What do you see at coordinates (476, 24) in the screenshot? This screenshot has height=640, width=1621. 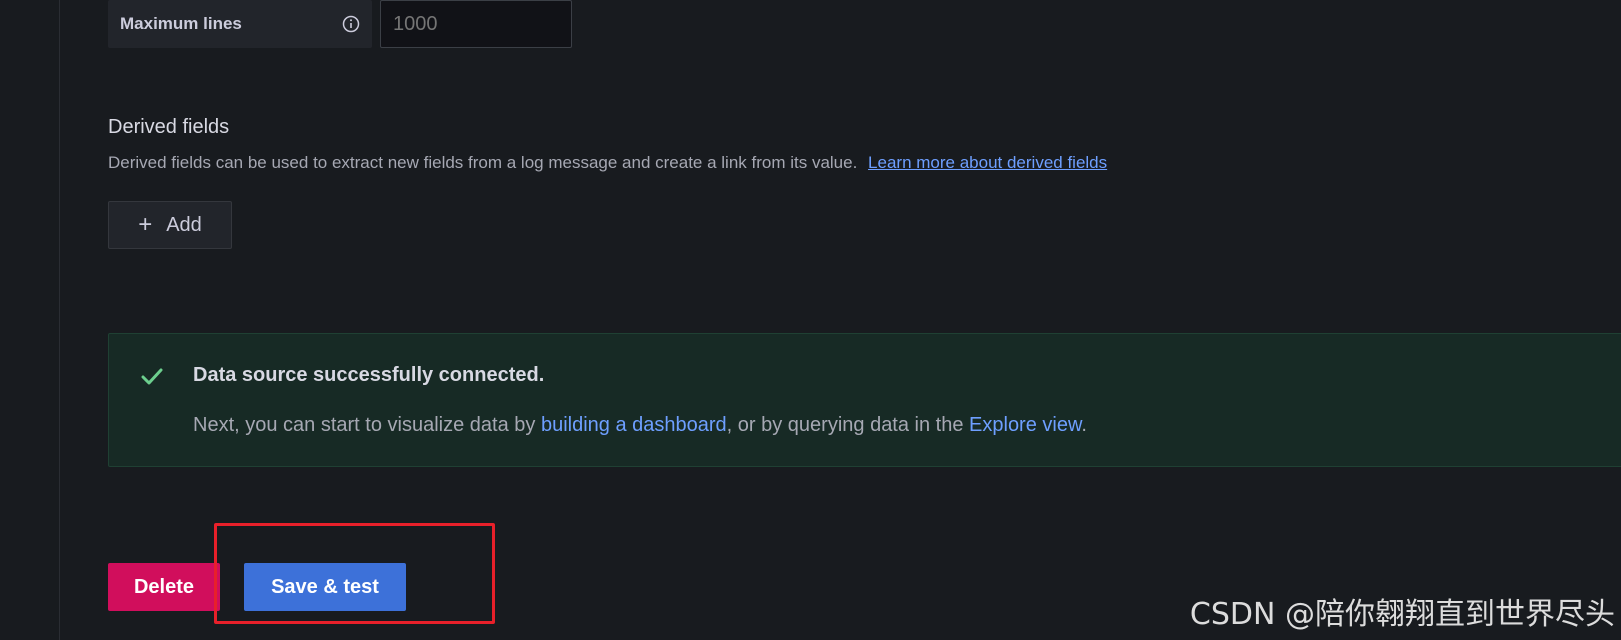 I see `maximum-lines-input` at bounding box center [476, 24].